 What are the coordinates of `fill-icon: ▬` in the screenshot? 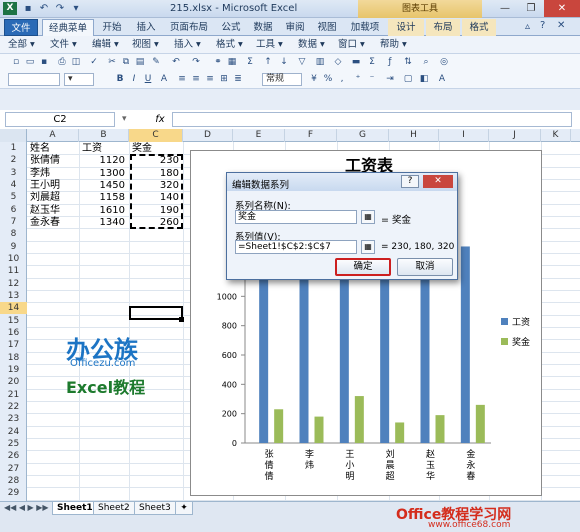 It's located at (356, 62).